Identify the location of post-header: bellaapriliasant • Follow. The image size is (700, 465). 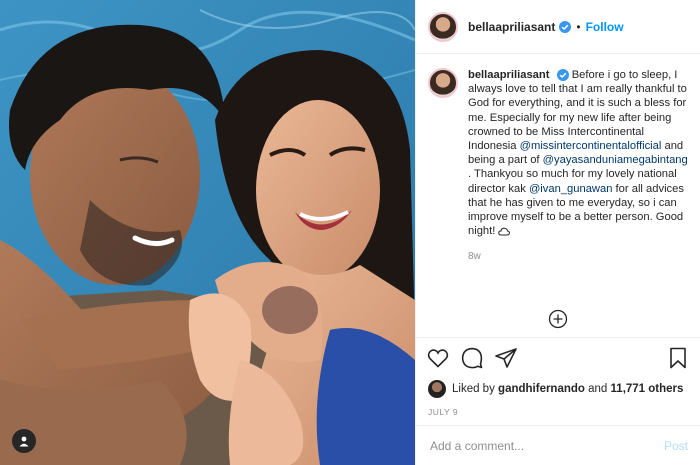
(558, 27).